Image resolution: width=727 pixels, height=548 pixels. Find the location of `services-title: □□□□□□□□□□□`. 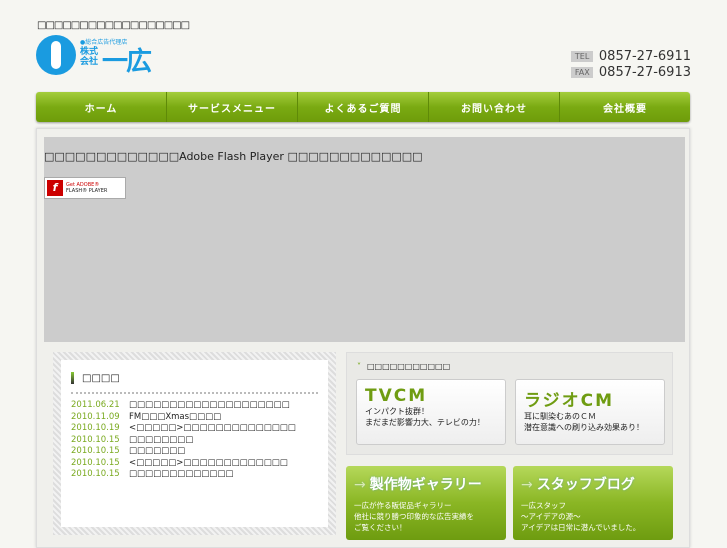

services-title: □□□□□□□□□□□ is located at coordinates (409, 366).